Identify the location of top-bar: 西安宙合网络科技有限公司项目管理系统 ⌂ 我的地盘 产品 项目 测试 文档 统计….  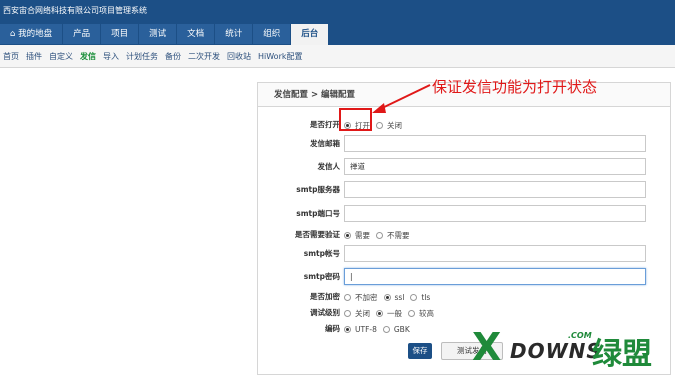
(337, 22).